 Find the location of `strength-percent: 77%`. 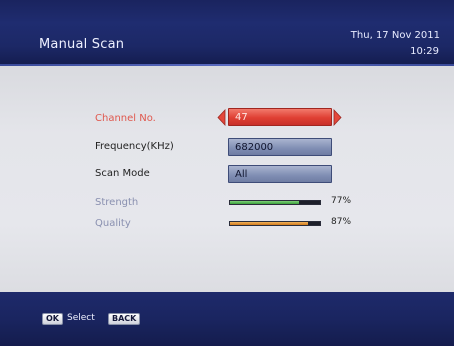

strength-percent: 77% is located at coordinates (341, 201).